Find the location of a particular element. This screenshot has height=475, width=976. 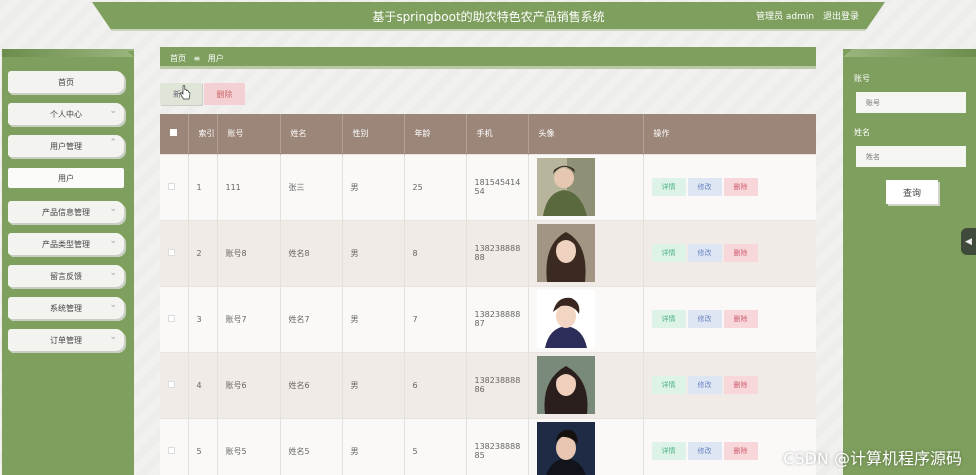

breadcrumb-home: 首页 is located at coordinates (178, 58).